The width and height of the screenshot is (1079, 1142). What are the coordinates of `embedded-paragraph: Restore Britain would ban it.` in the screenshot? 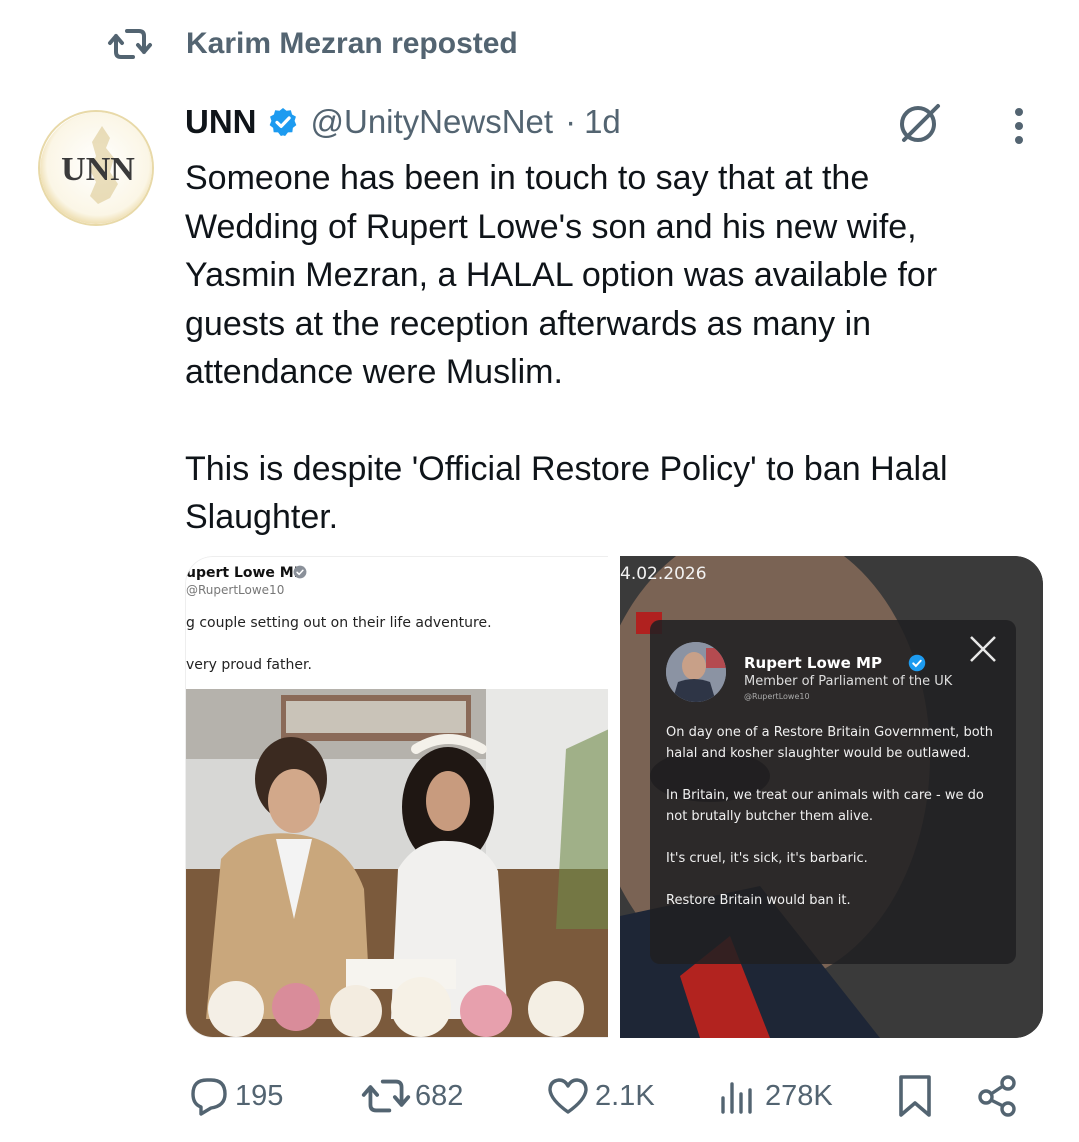 It's located at (758, 900).